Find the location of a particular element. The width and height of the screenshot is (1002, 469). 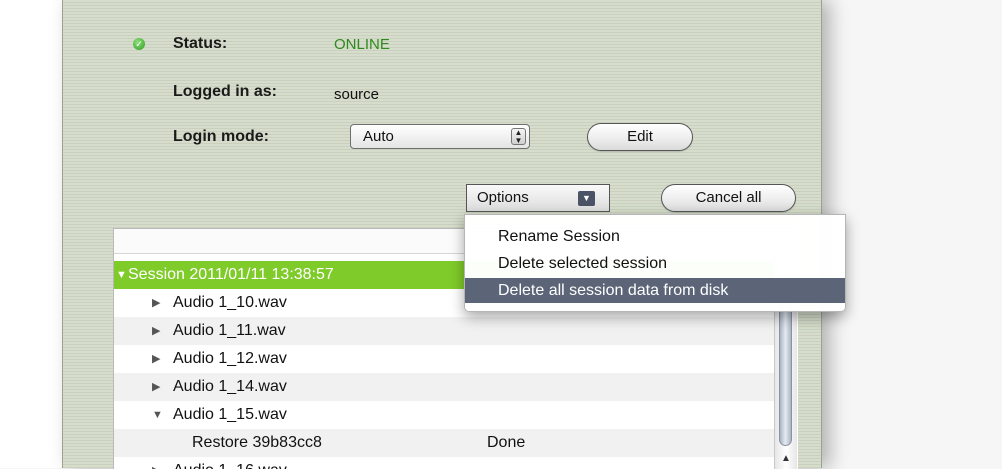

list-item: ▶ Audio 1_11.wav is located at coordinates (446, 331).